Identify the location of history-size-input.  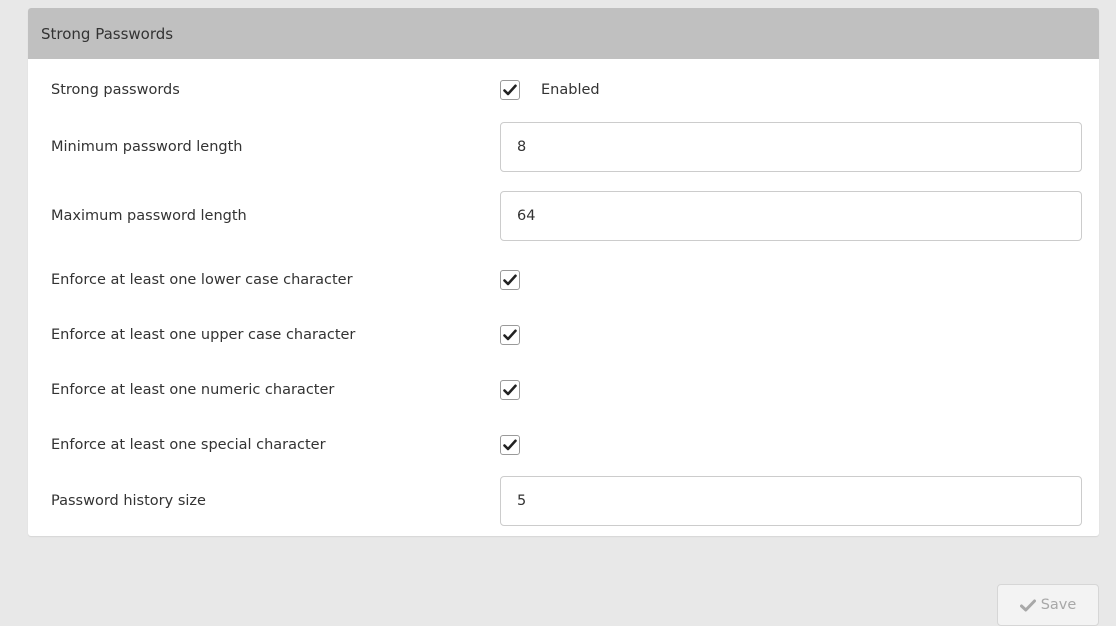
(791, 501).